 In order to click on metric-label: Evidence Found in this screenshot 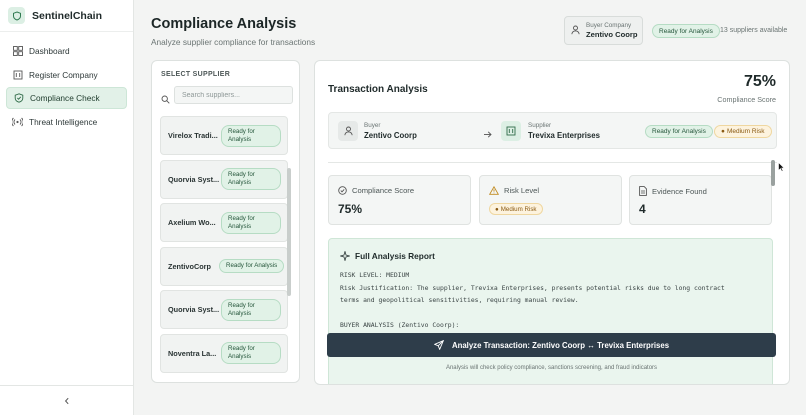, I will do `click(679, 191)`.